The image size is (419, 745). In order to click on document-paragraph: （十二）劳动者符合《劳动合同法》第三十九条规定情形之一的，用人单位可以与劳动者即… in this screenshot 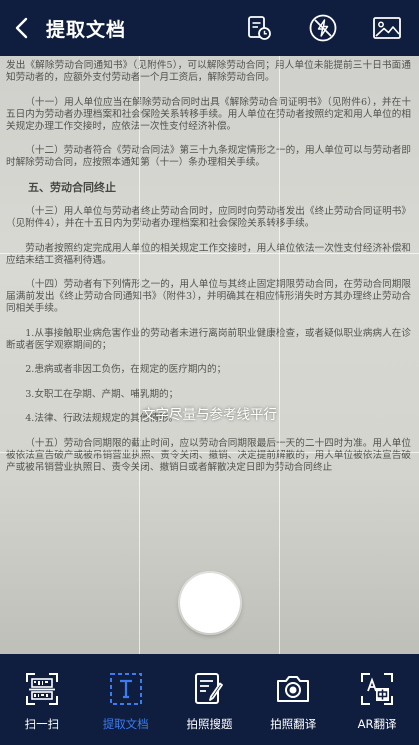, I will do `click(208, 156)`.